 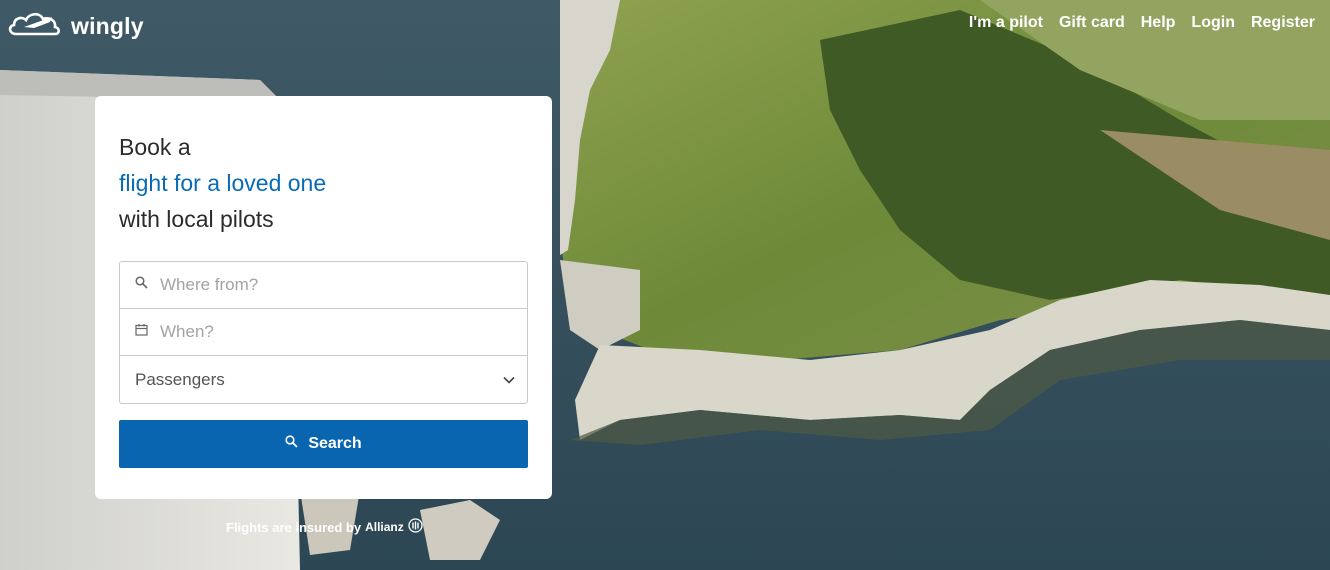 I want to click on nav-im-a-pilot: I'm a pilot, so click(x=1006, y=23).